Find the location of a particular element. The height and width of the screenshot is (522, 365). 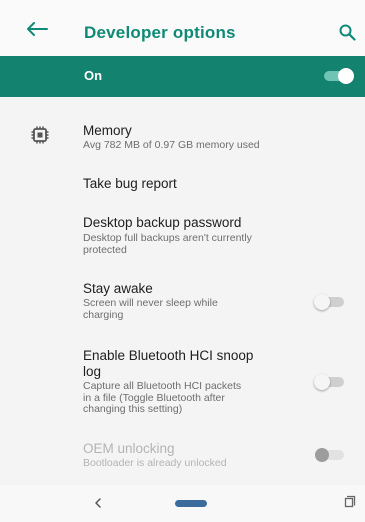

app-bar: Developer options is located at coordinates (182, 28).